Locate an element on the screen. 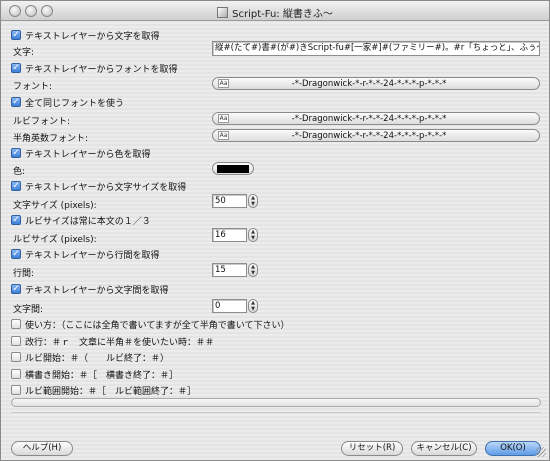  ruby-font-label: ルビフォント: is located at coordinates (42, 122).